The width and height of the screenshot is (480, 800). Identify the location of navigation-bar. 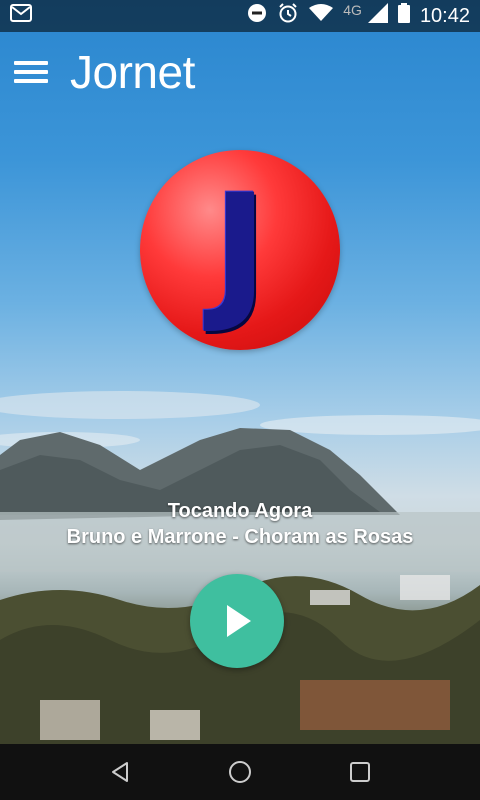
(240, 772).